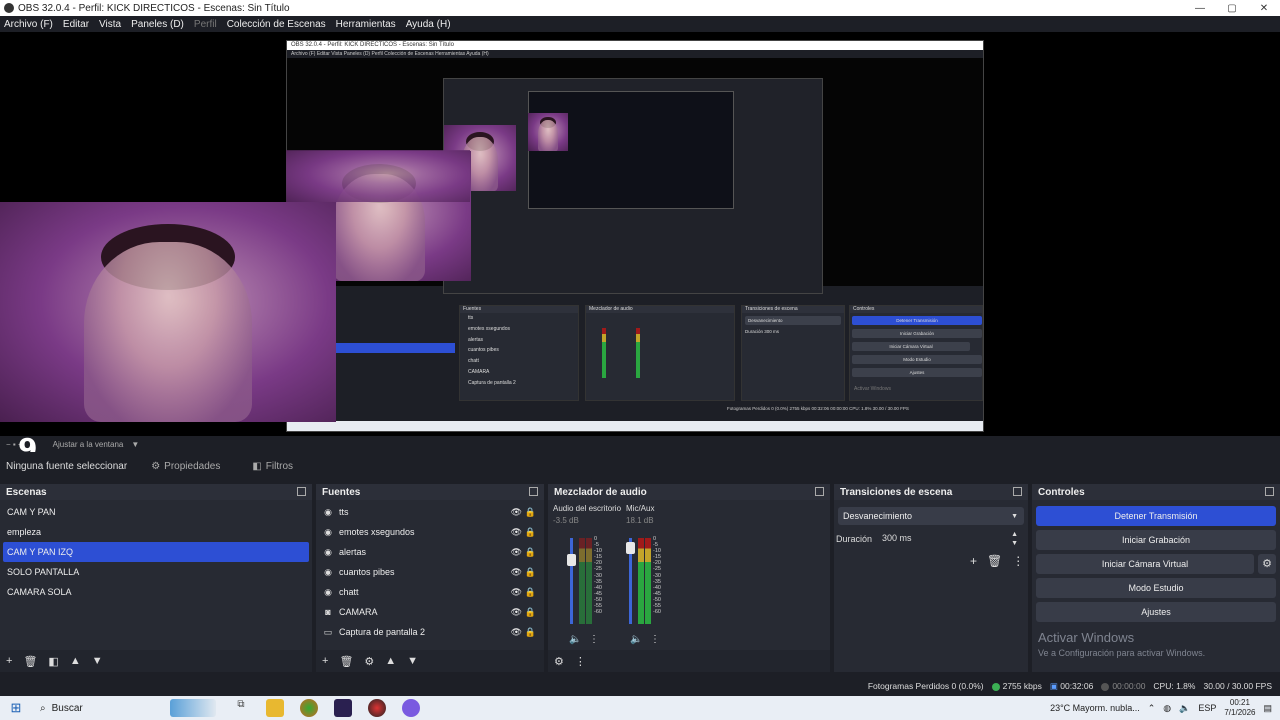  What do you see at coordinates (9, 661) in the screenshot?
I see `add-scene-icon: +` at bounding box center [9, 661].